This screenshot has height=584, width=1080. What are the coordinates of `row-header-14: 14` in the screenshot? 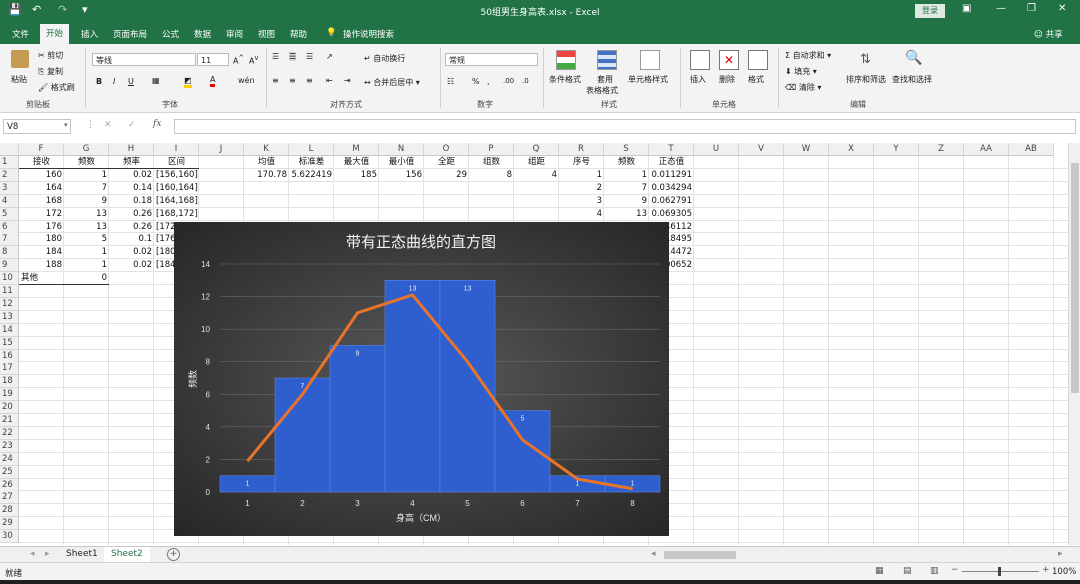 It's located at (9, 330).